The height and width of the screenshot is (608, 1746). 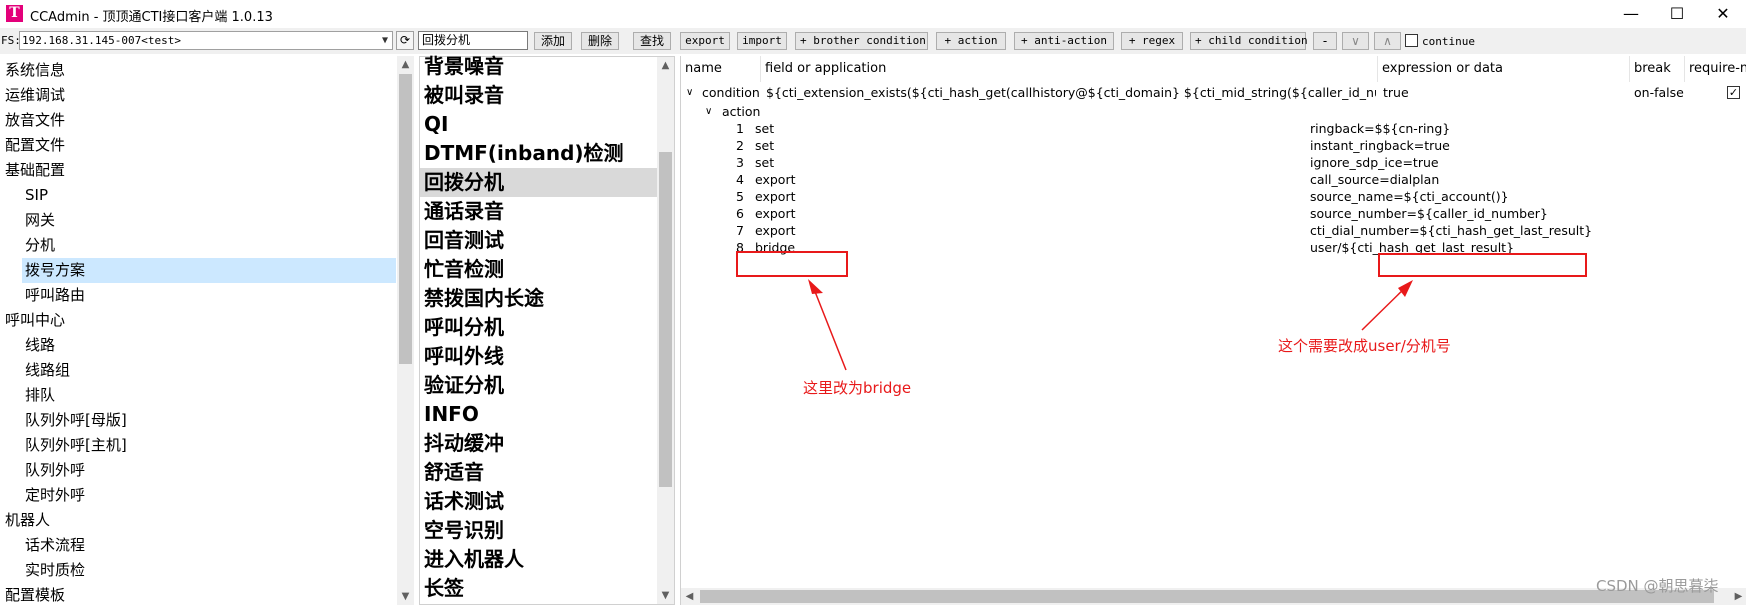 I want to click on tree-group-item: 基础配置, so click(x=198, y=170).